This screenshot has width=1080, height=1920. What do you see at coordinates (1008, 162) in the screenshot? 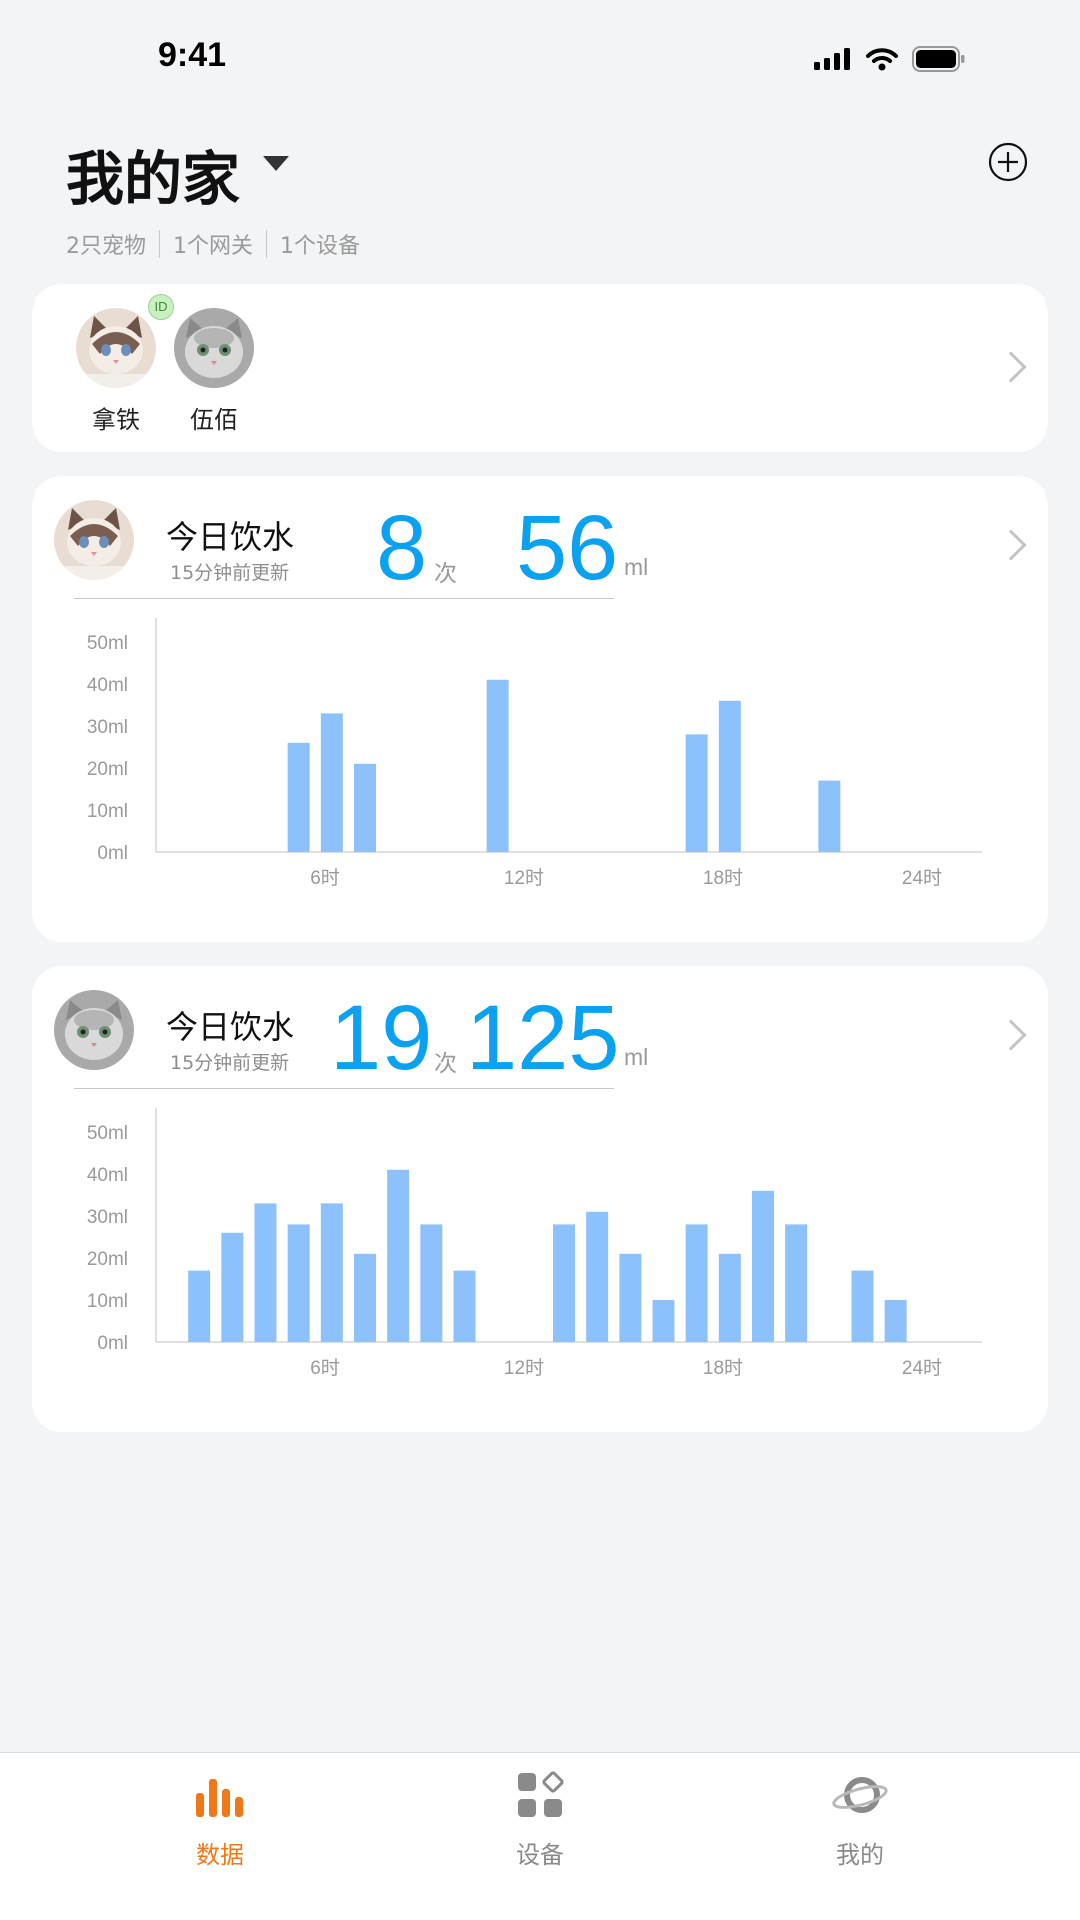
I see `add-button` at bounding box center [1008, 162].